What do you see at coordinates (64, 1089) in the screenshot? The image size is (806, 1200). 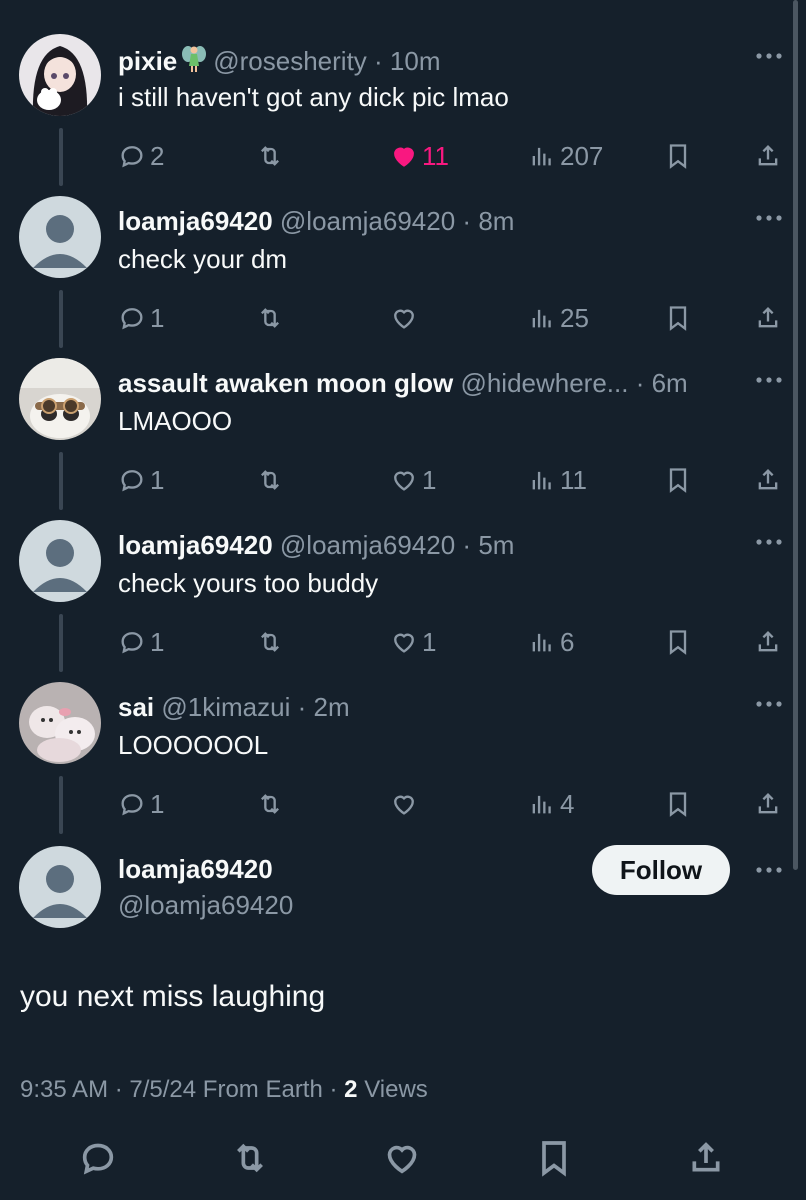 I see `tweet-time: 9:35 AM` at bounding box center [64, 1089].